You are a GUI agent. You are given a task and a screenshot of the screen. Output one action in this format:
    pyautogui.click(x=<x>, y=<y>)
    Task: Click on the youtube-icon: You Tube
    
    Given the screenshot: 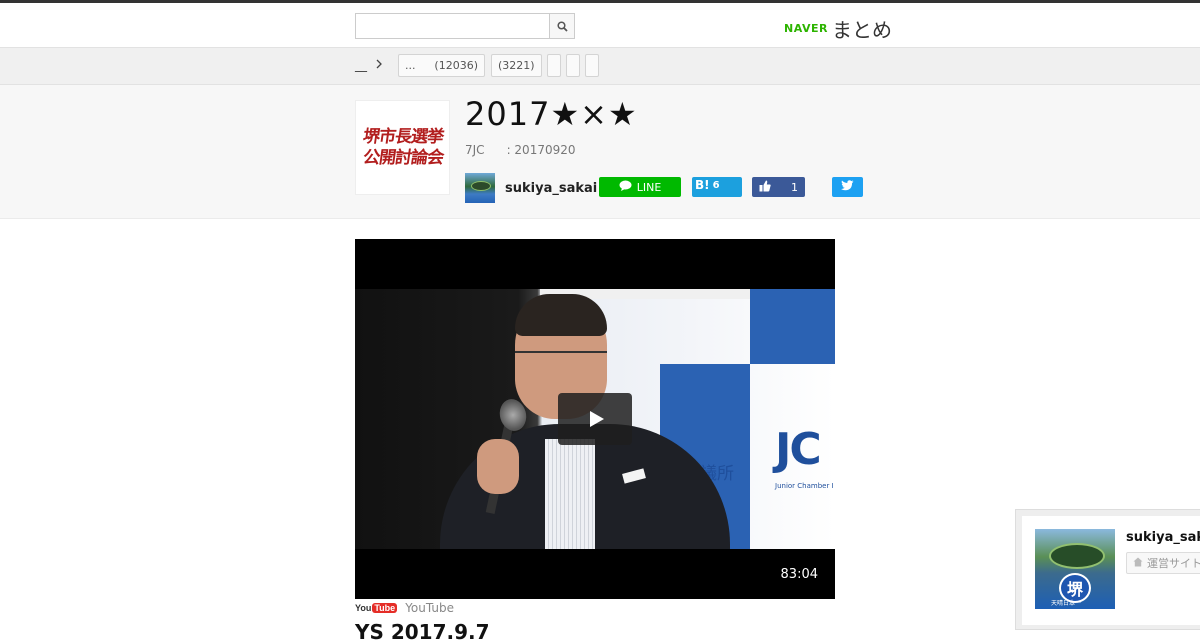 What is the action you would take?
    pyautogui.click(x=376, y=608)
    